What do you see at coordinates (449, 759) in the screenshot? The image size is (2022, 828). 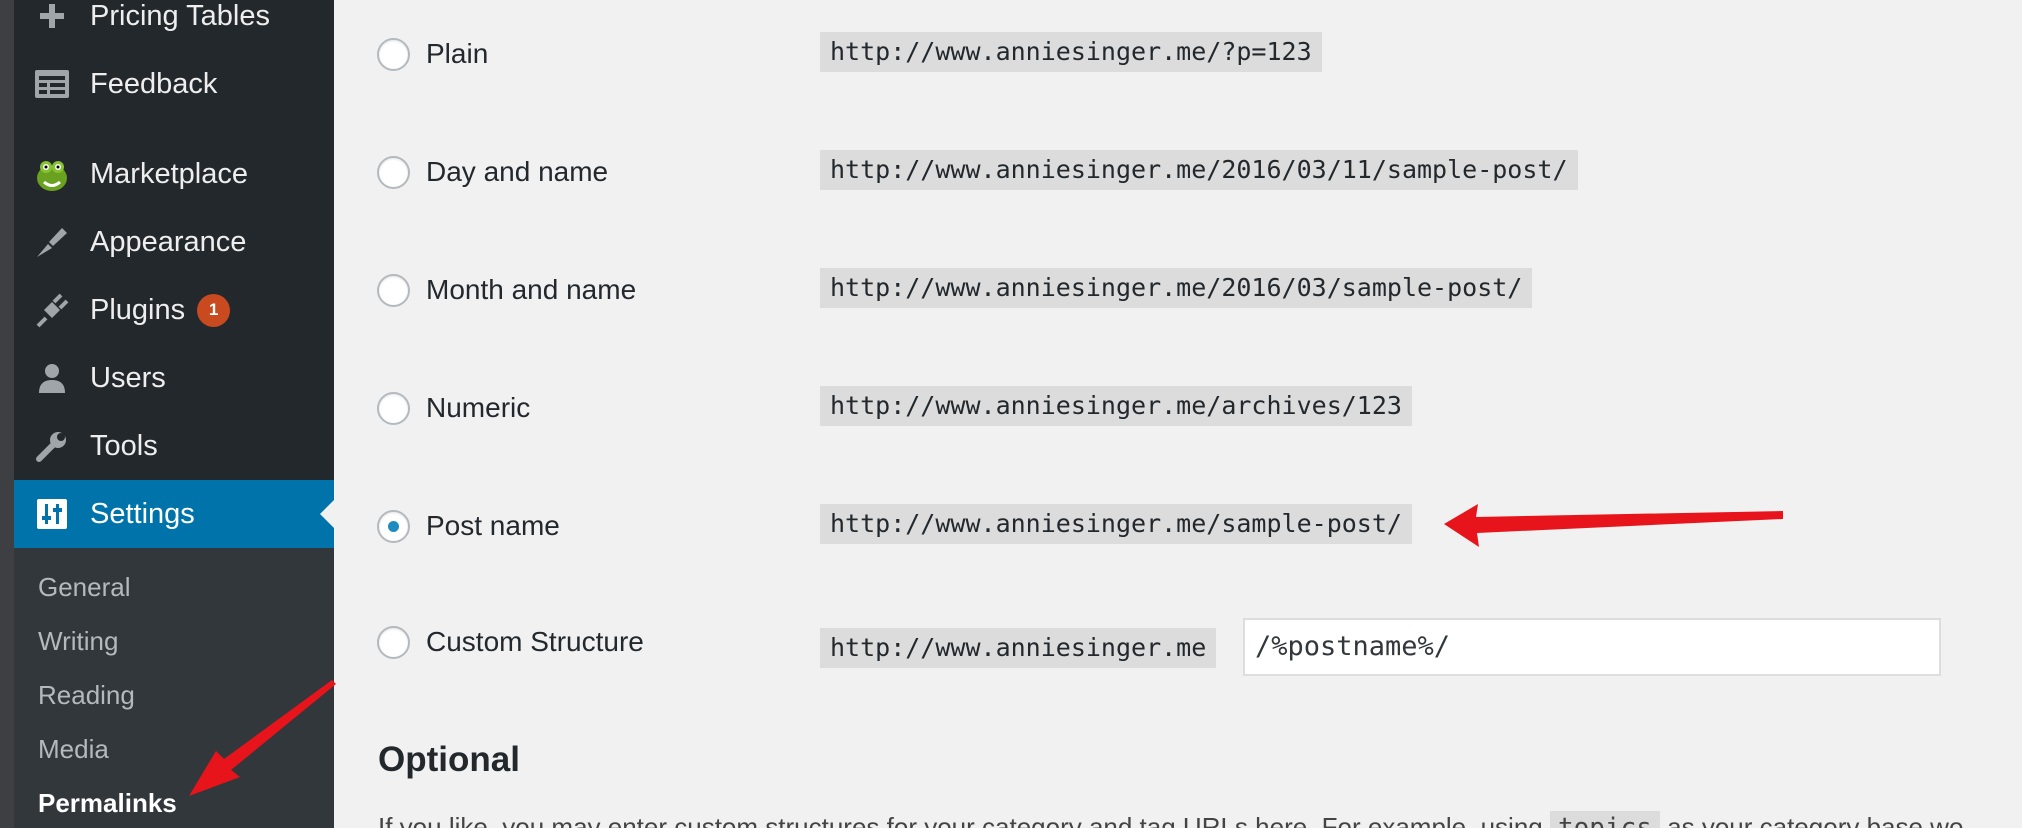 I see `optional-section-title: Optional` at bounding box center [449, 759].